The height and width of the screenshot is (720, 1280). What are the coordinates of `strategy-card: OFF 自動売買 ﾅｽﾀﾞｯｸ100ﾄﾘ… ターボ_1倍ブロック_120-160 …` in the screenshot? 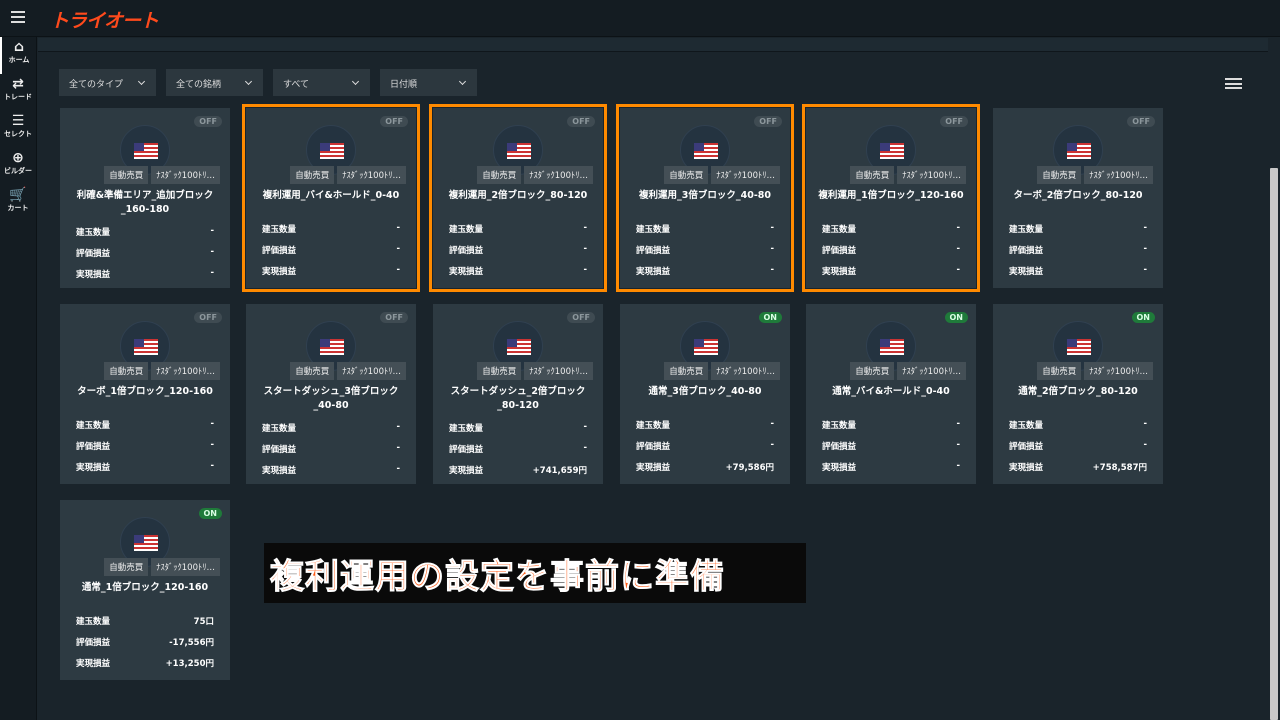 It's located at (145, 394).